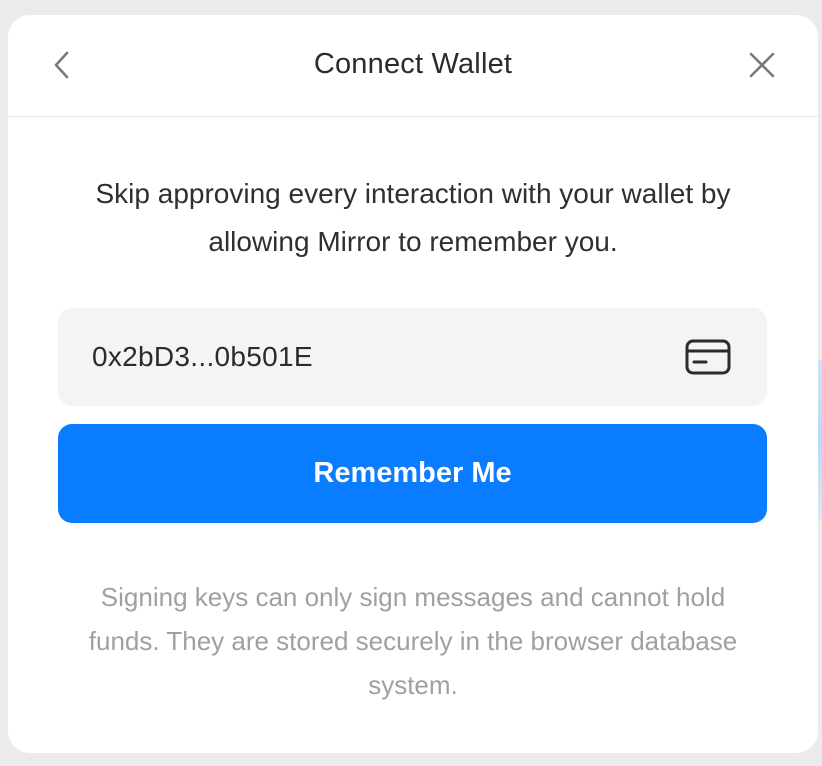  What do you see at coordinates (708, 357) in the screenshot?
I see `card-icon` at bounding box center [708, 357].